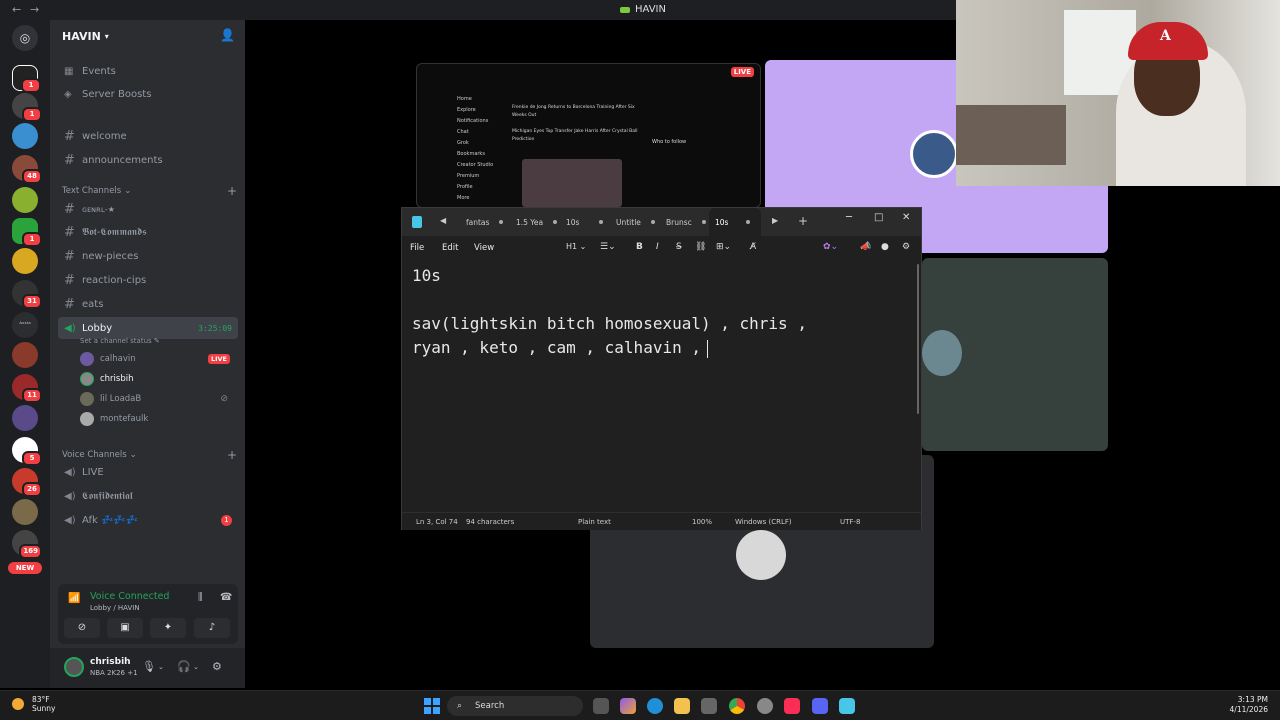 This screenshot has height=720, width=1280. Describe the element at coordinates (775, 220) in the screenshot. I see `tab-scroll-right-icon: ▶` at that location.